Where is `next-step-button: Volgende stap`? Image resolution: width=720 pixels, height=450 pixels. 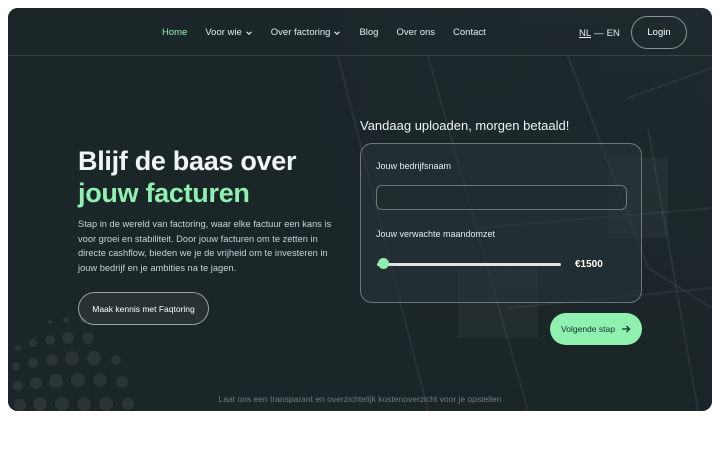 next-step-button: Volgende stap is located at coordinates (596, 329).